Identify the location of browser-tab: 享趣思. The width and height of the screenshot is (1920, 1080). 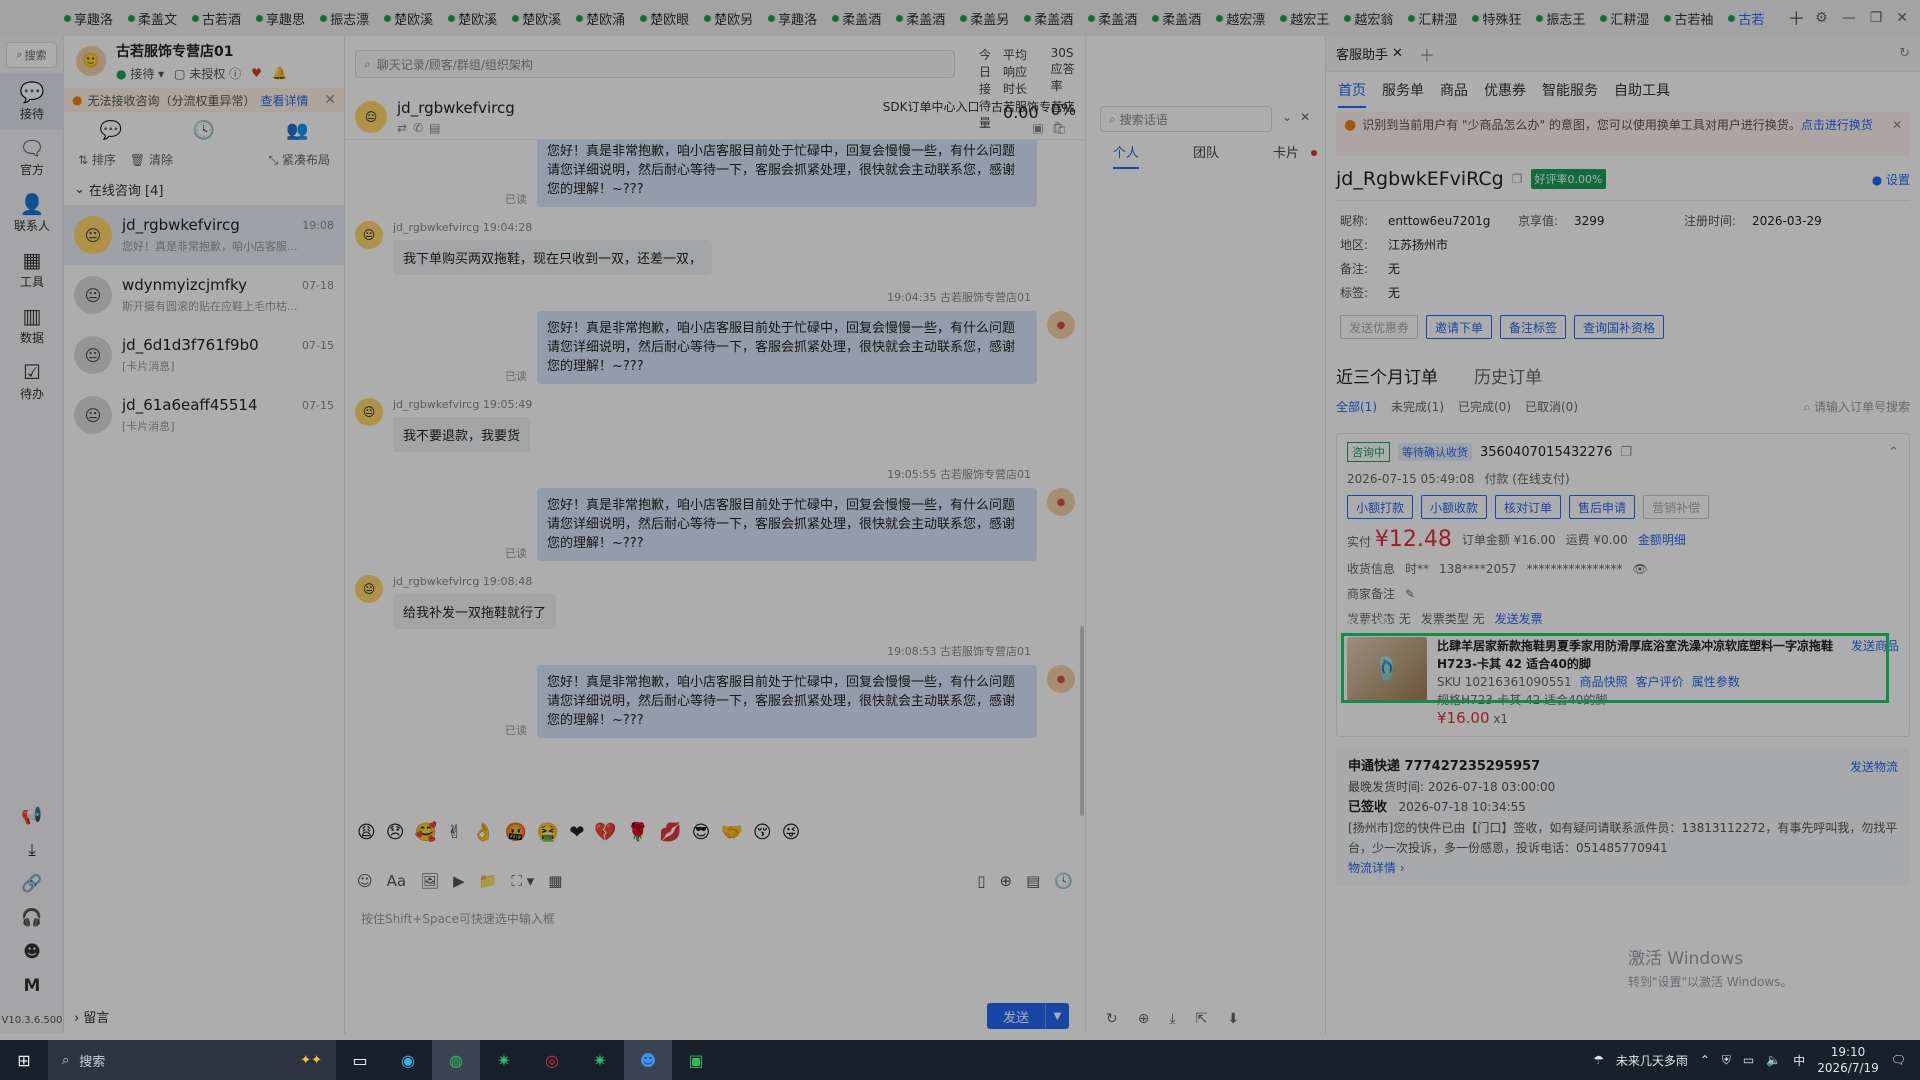
(280, 18).